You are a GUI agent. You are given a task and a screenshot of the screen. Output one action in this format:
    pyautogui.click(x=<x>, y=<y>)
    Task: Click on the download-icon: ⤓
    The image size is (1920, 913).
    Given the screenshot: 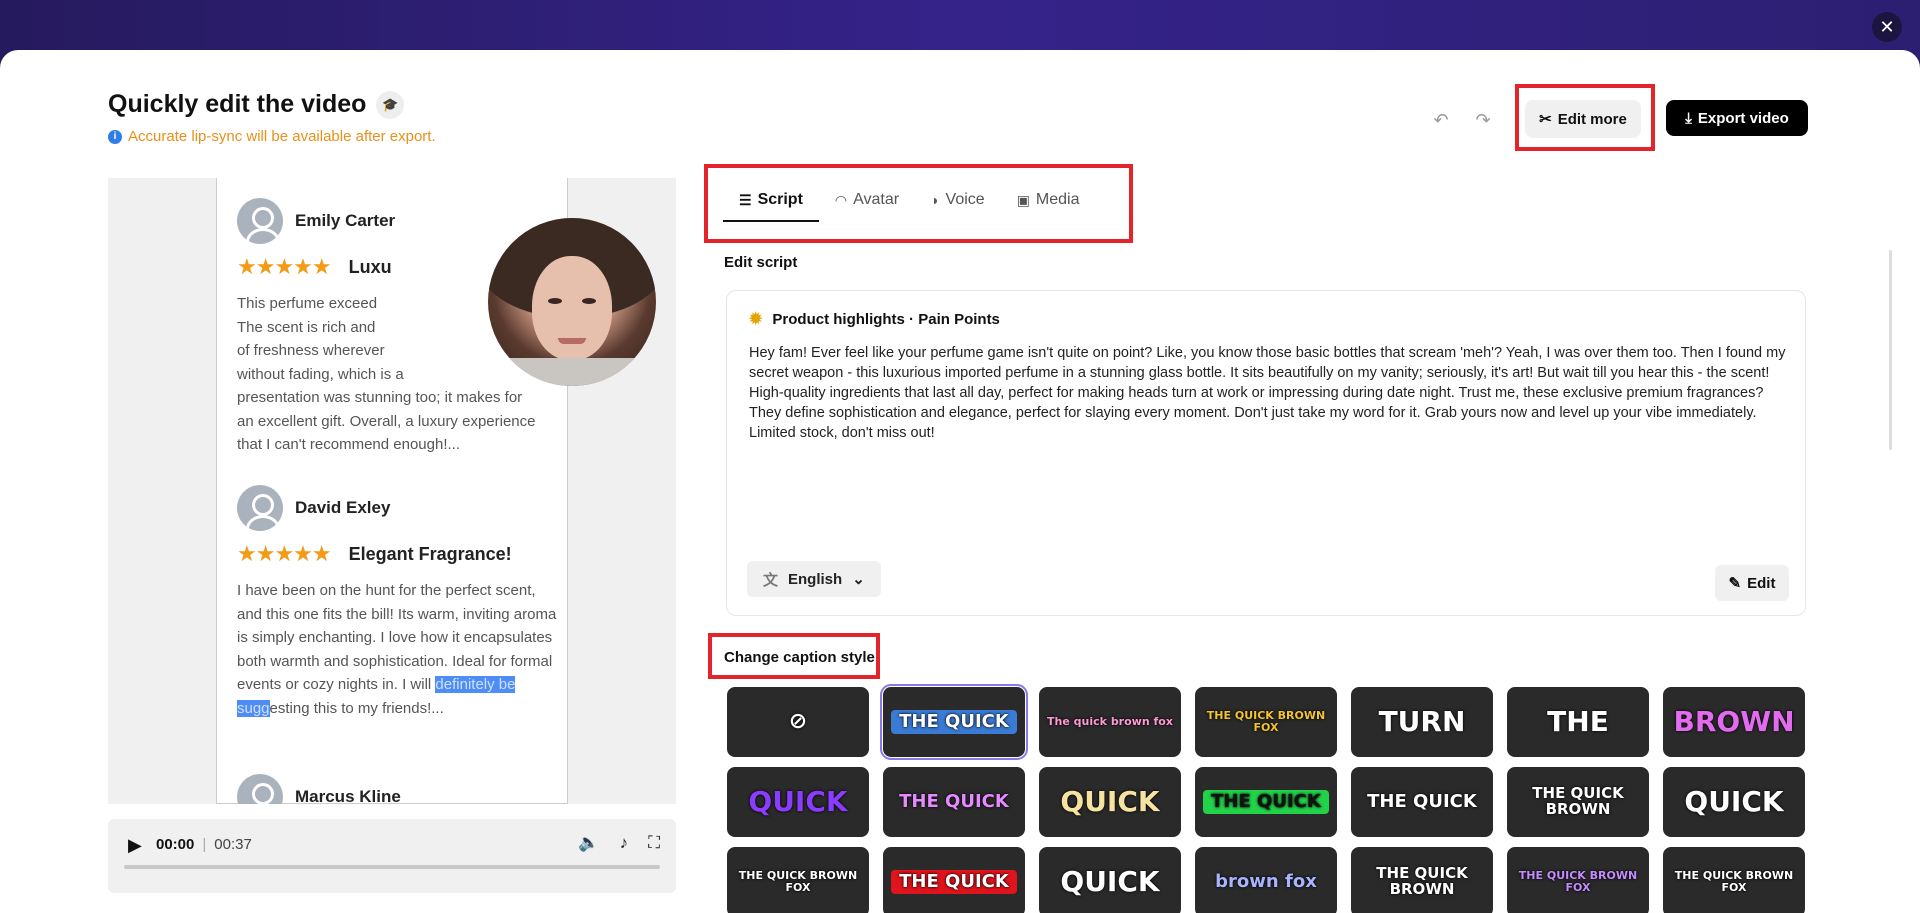 What is the action you would take?
    pyautogui.click(x=1688, y=118)
    